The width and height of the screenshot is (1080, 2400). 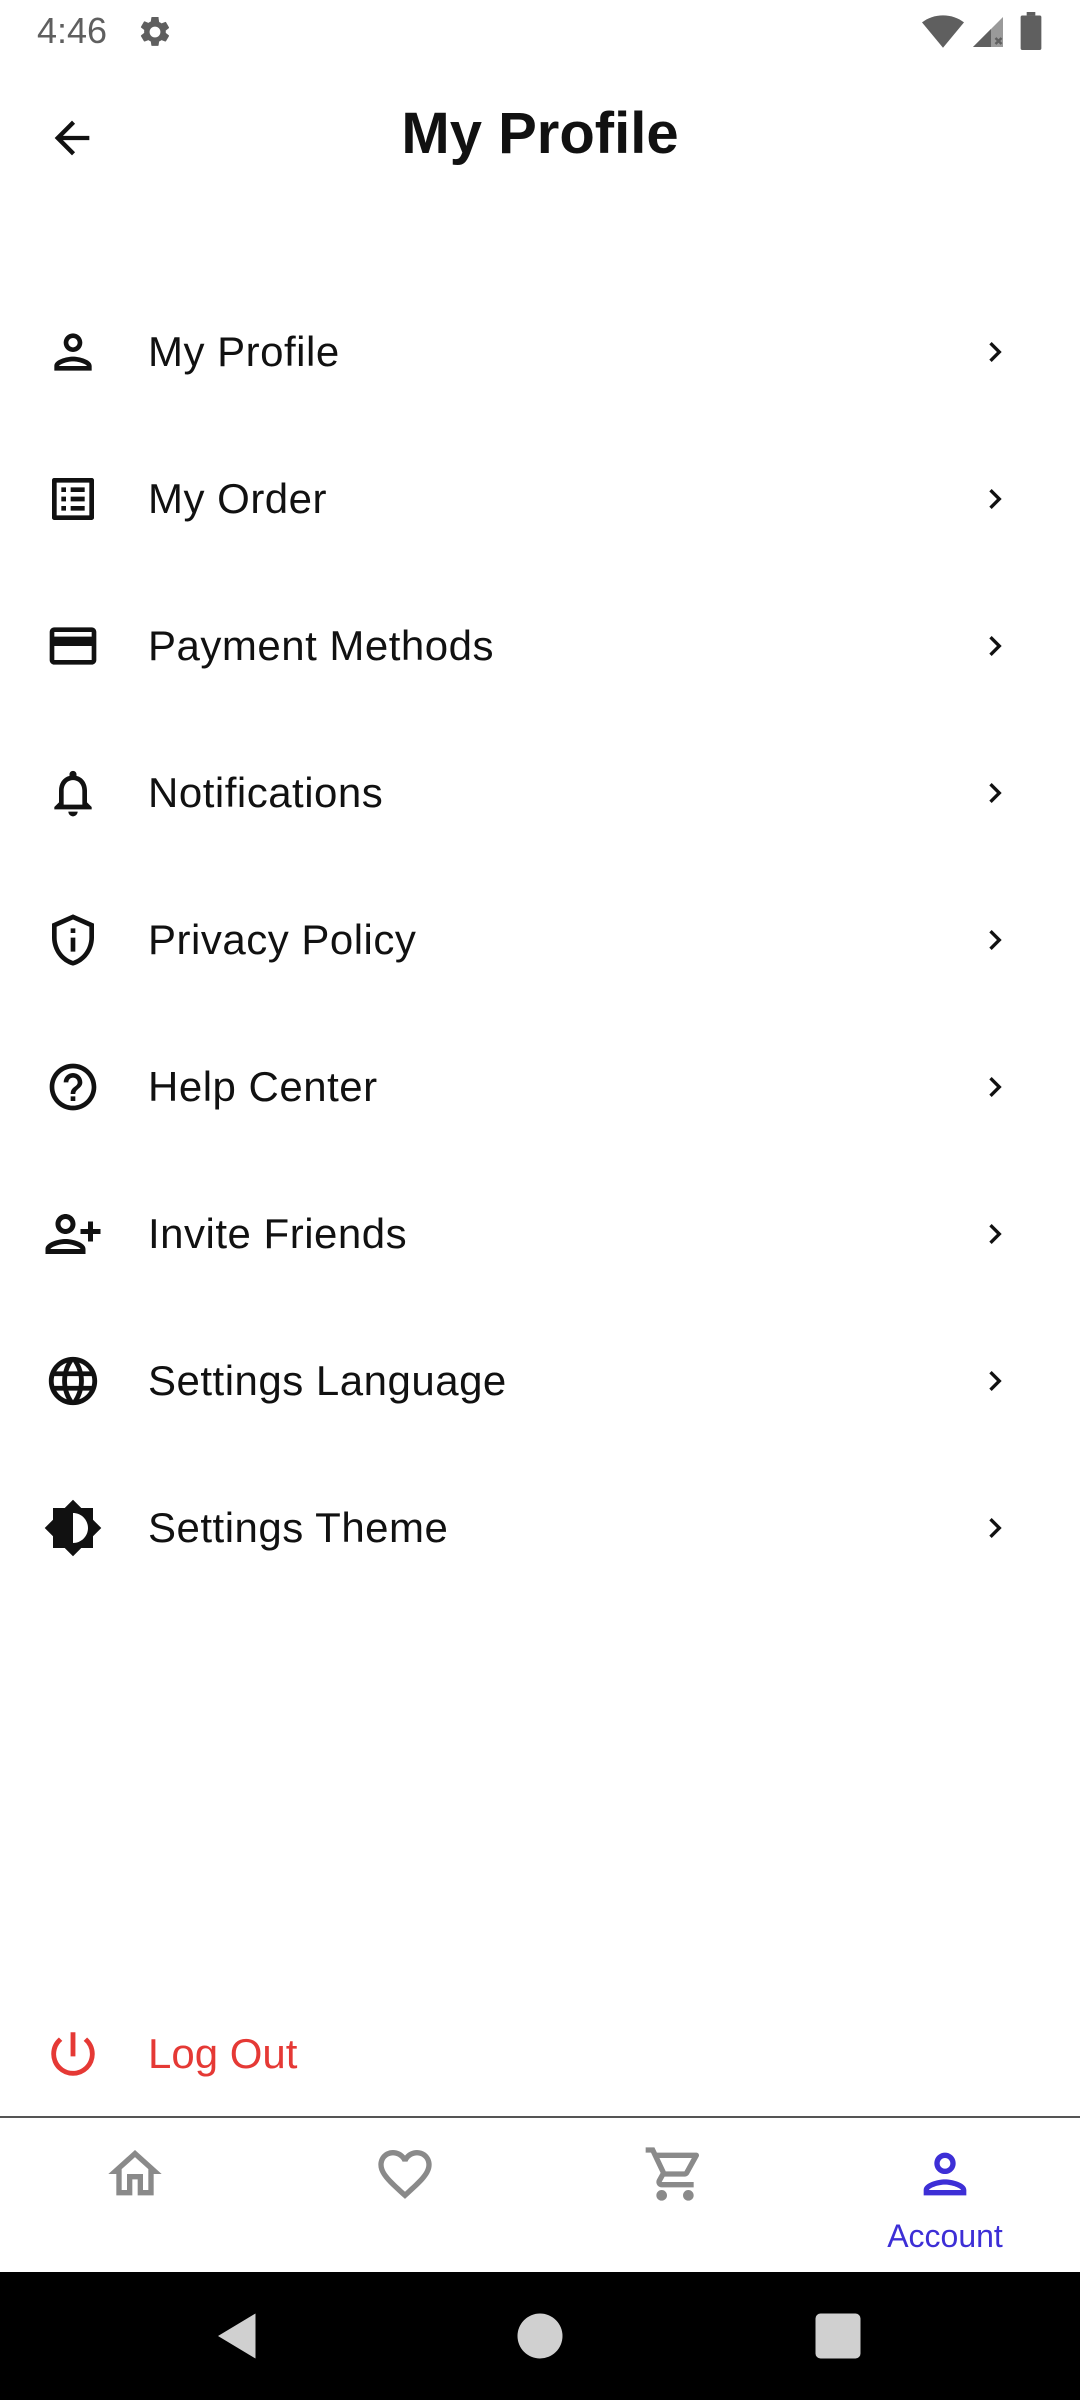 What do you see at coordinates (540, 792) in the screenshot?
I see `menu-item-notifications: Notifications` at bounding box center [540, 792].